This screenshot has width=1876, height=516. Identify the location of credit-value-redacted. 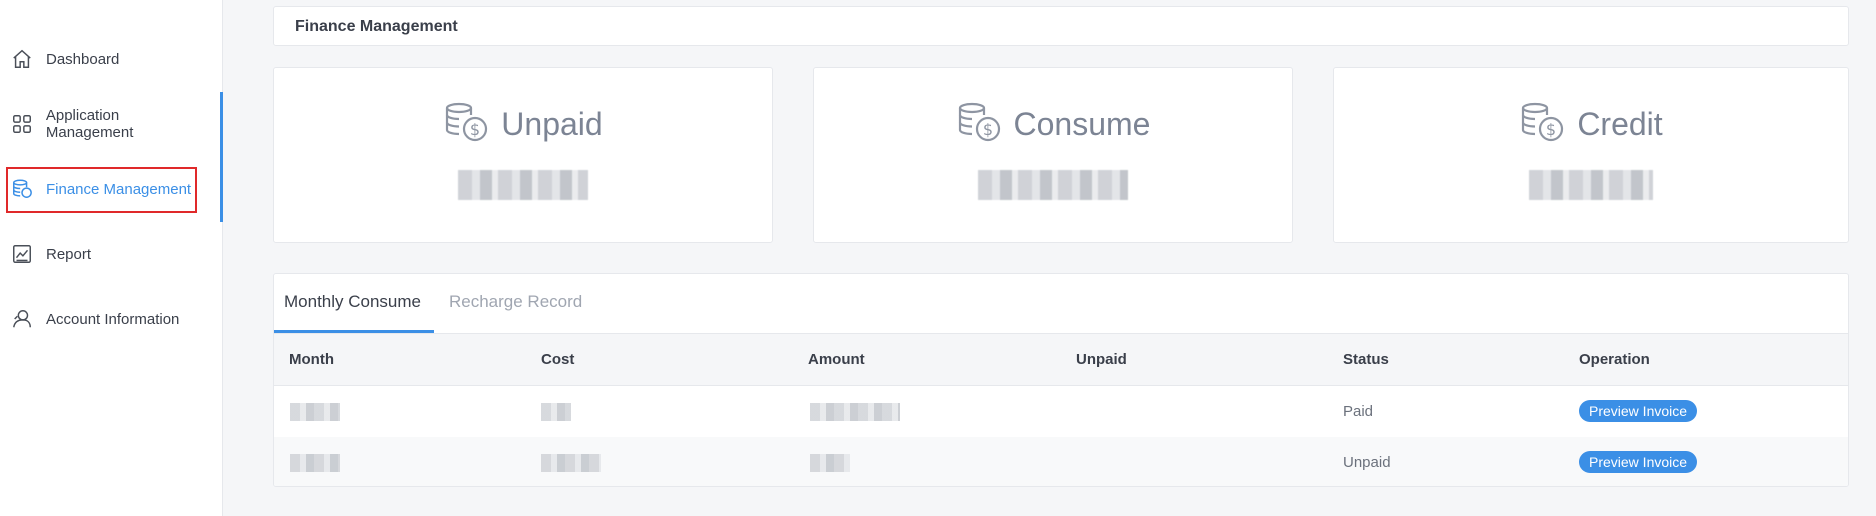
(1591, 185).